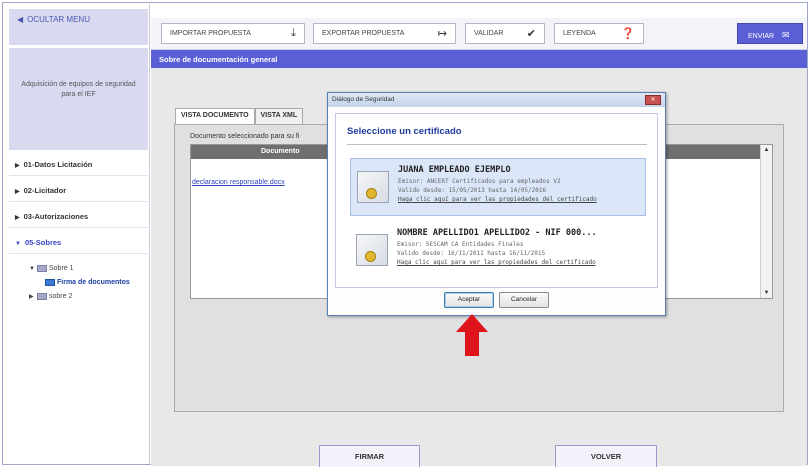 Image resolution: width=810 pixels, height=467 pixels. What do you see at coordinates (43, 242) in the screenshot?
I see `nav-label: 05-Sobres` at bounding box center [43, 242].